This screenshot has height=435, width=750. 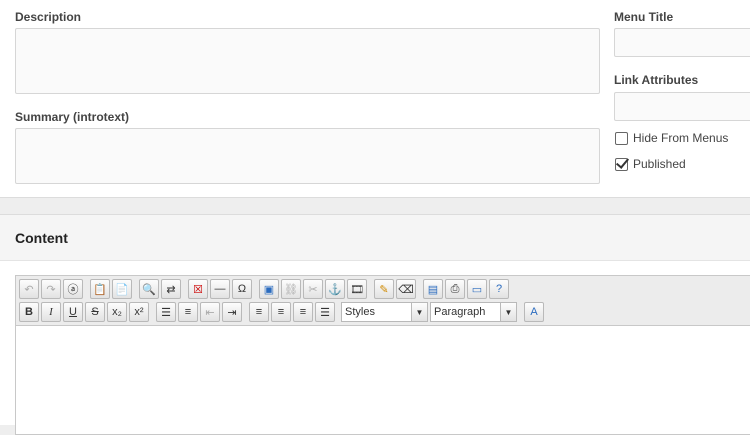 I want to click on hide-from-menus-option: Hide From Menus, so click(x=671, y=138).